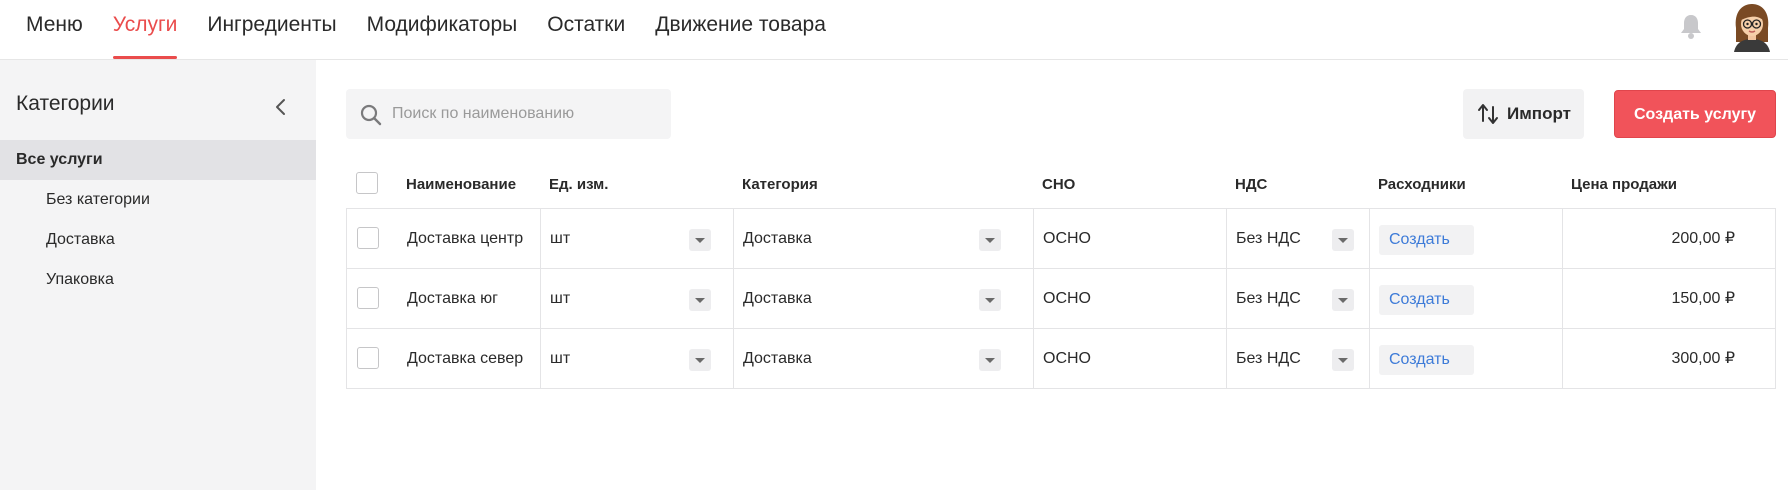 Image resolution: width=1788 pixels, height=490 pixels. What do you see at coordinates (452, 298) in the screenshot?
I see `row-name: Доставка юг` at bounding box center [452, 298].